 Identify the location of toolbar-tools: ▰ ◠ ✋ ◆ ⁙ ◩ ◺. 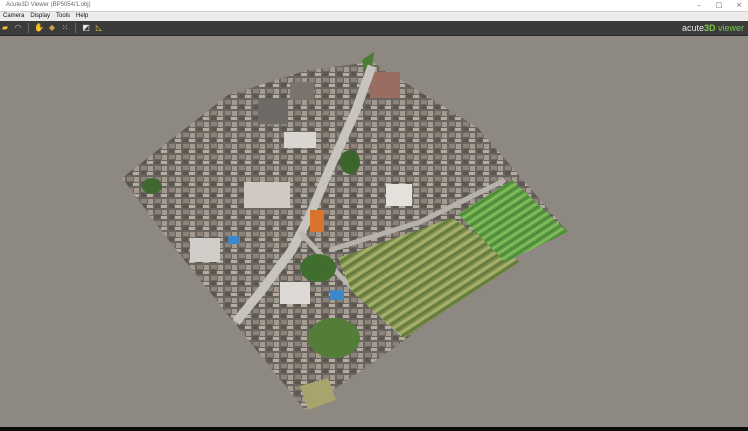
(52, 28).